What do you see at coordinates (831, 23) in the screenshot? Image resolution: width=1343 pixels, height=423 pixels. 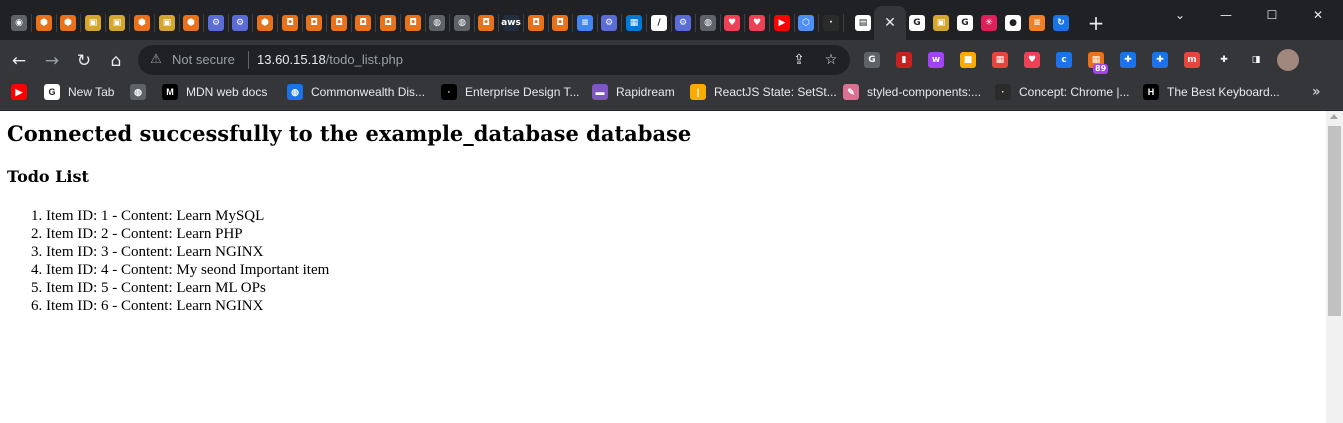 I see `dark-logo-icon: ·` at bounding box center [831, 23].